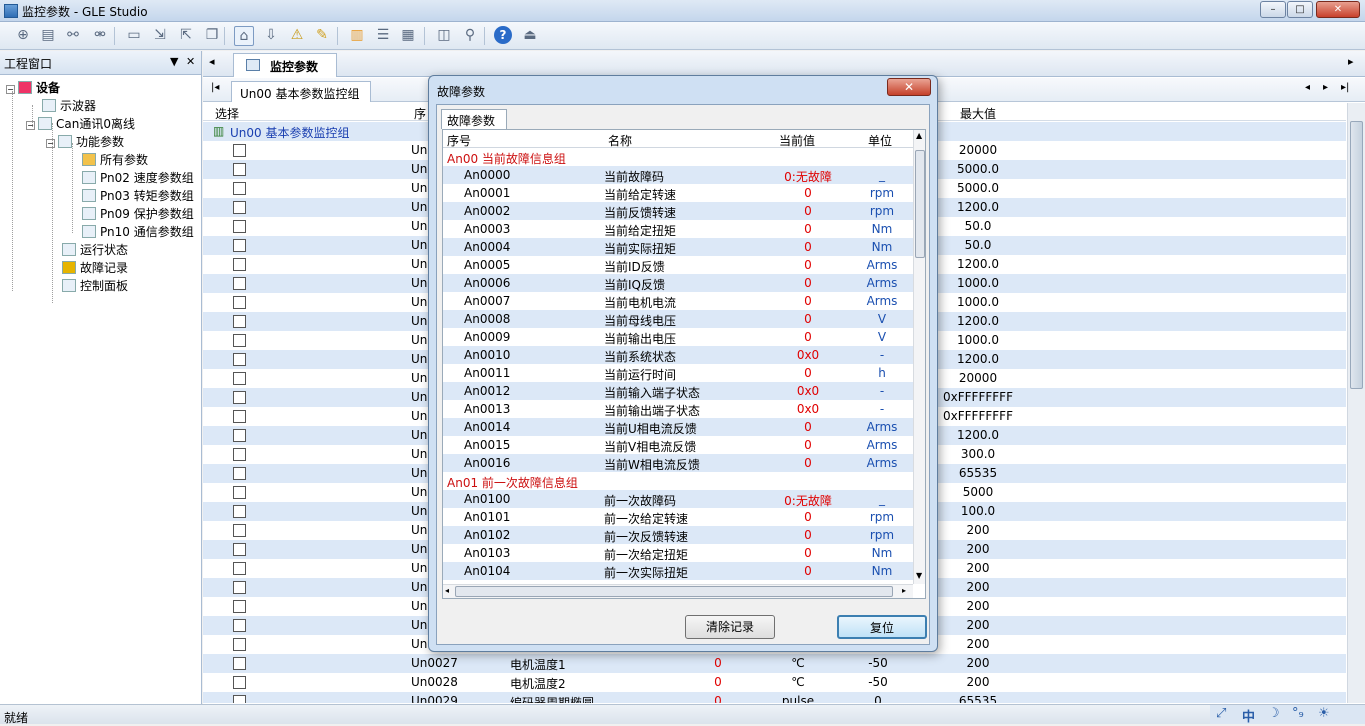  What do you see at coordinates (271, 36) in the screenshot?
I see `download-icon: ⇩` at bounding box center [271, 36].